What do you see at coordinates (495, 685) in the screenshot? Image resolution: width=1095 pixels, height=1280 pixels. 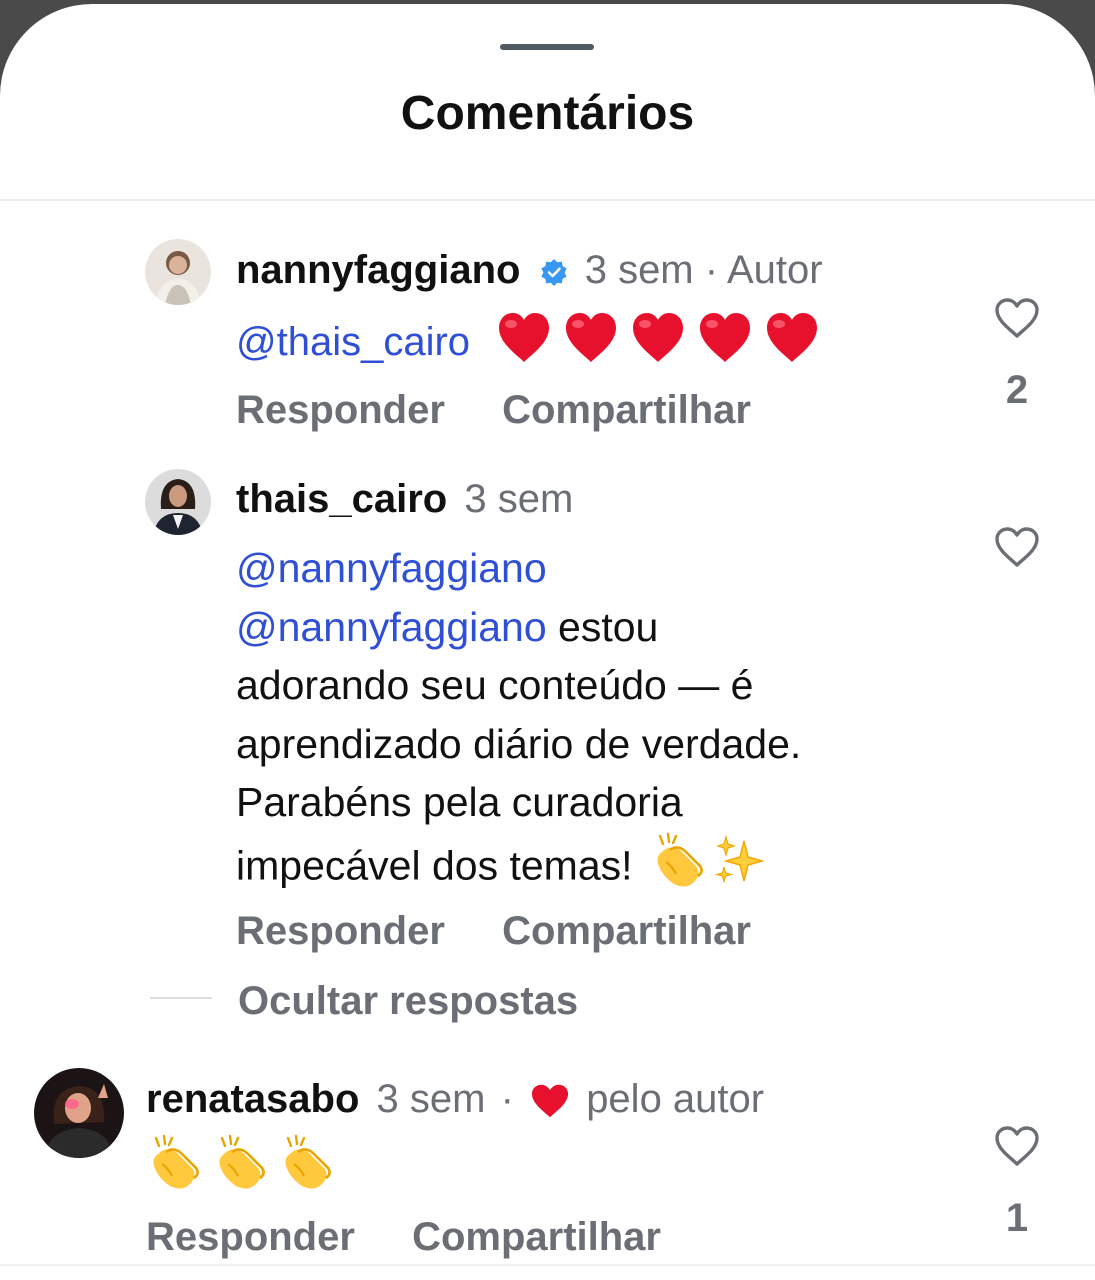 I see `comment-line: adorando seu conteúdo — é` at bounding box center [495, 685].